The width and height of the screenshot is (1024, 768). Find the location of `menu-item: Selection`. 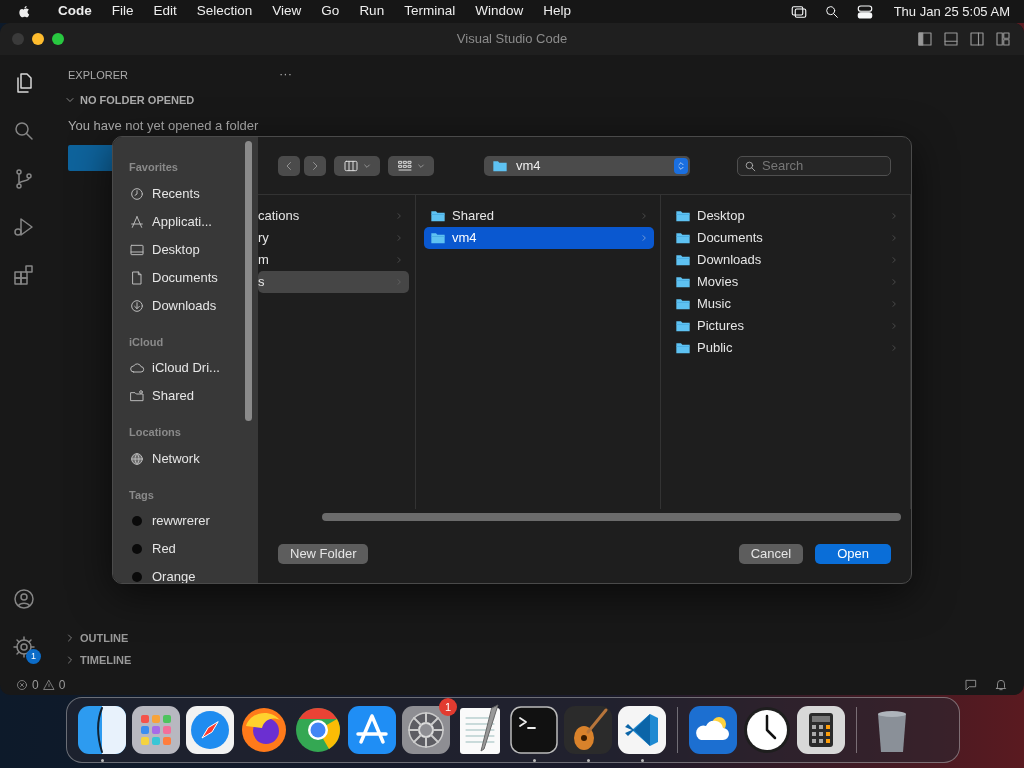

menu-item: Selection is located at coordinates (224, 11).